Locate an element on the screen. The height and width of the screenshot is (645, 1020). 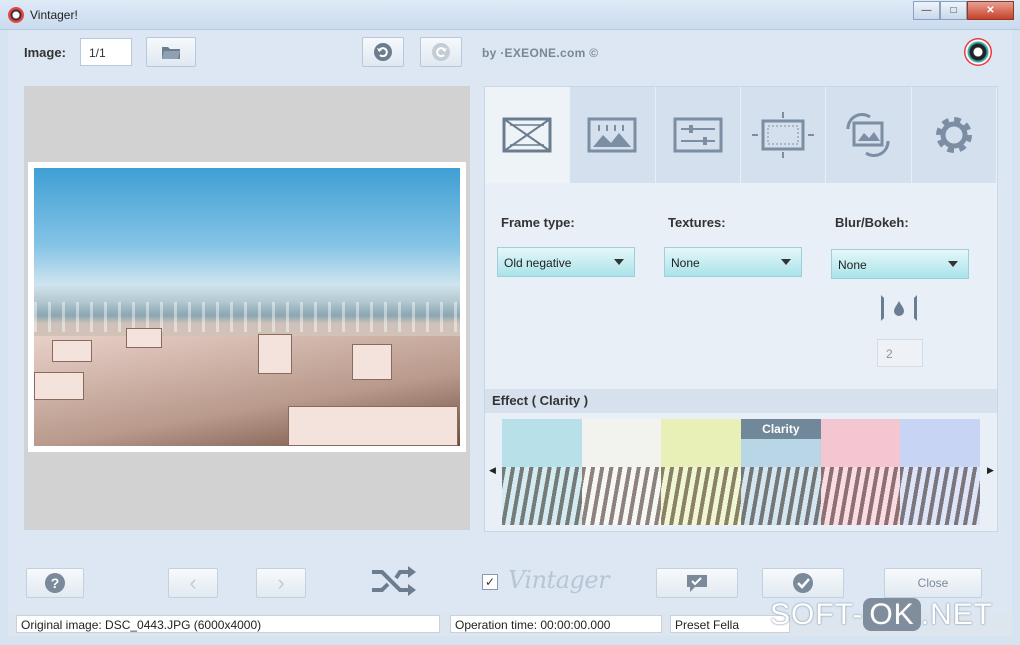
blur-amount-field: 2 is located at coordinates (900, 353).